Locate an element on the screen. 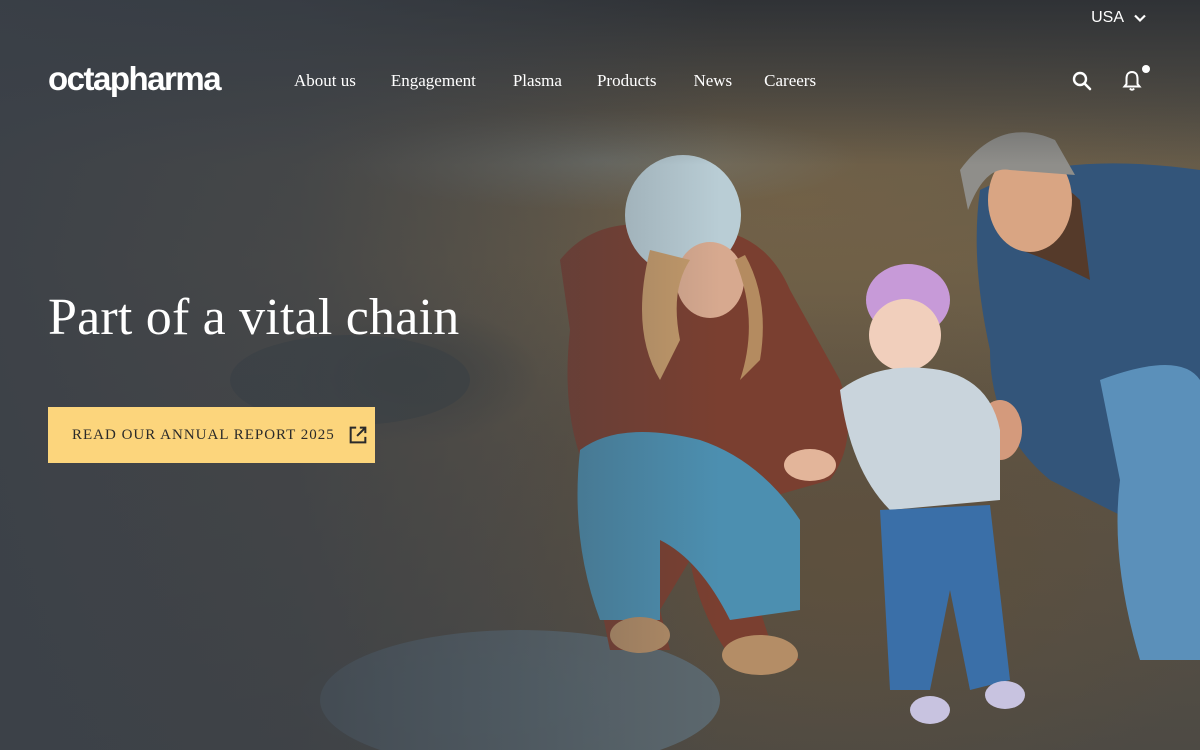 The image size is (1200, 750). annual-report-button: READ OUR ANNUAL REPORT 2025 is located at coordinates (211, 435).